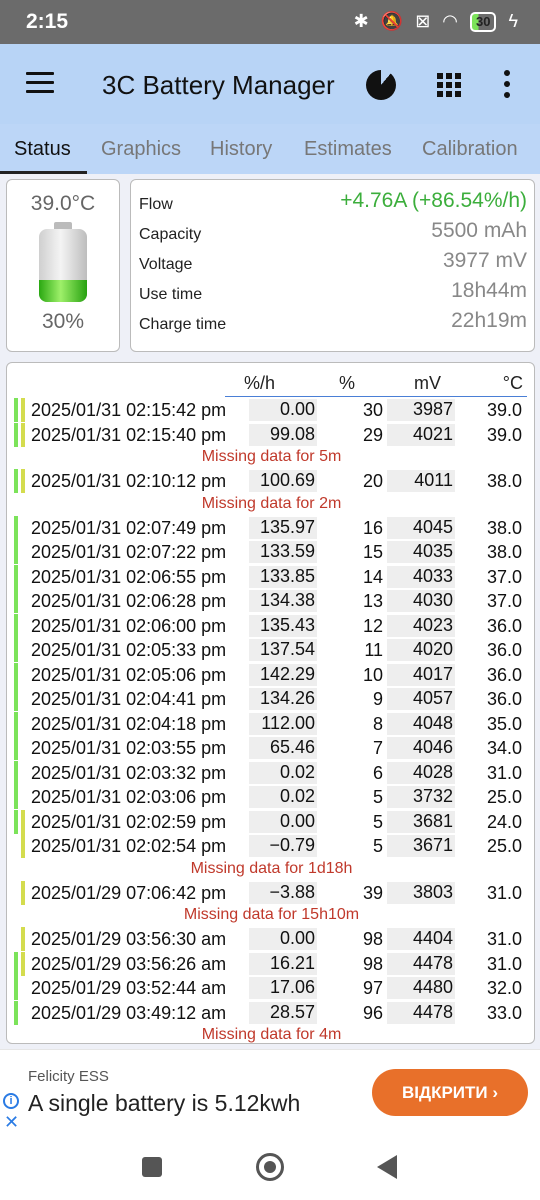 Image resolution: width=540 pixels, height=1200 pixels. I want to click on history-rate: 137.54, so click(283, 650).